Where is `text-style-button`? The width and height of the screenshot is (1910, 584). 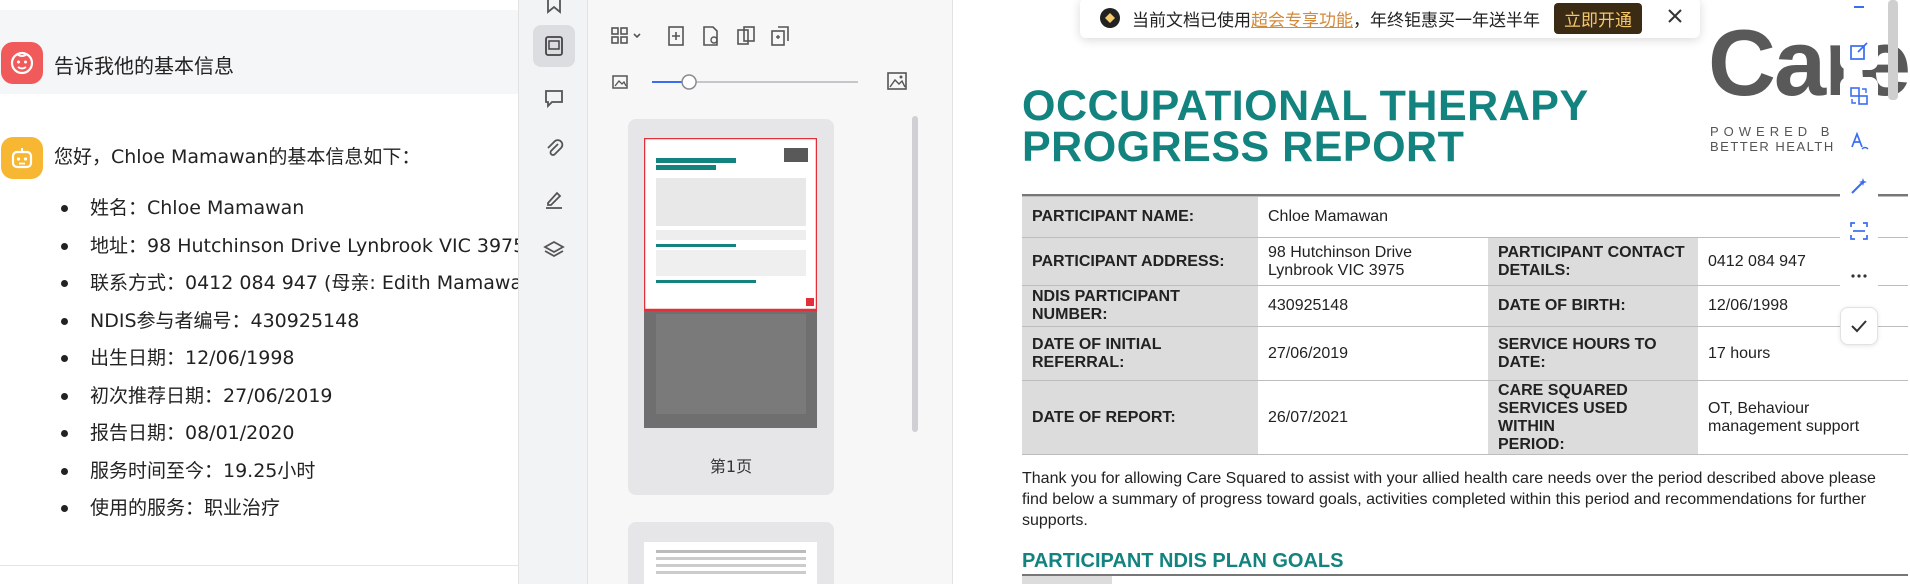 text-style-button is located at coordinates (1859, 141).